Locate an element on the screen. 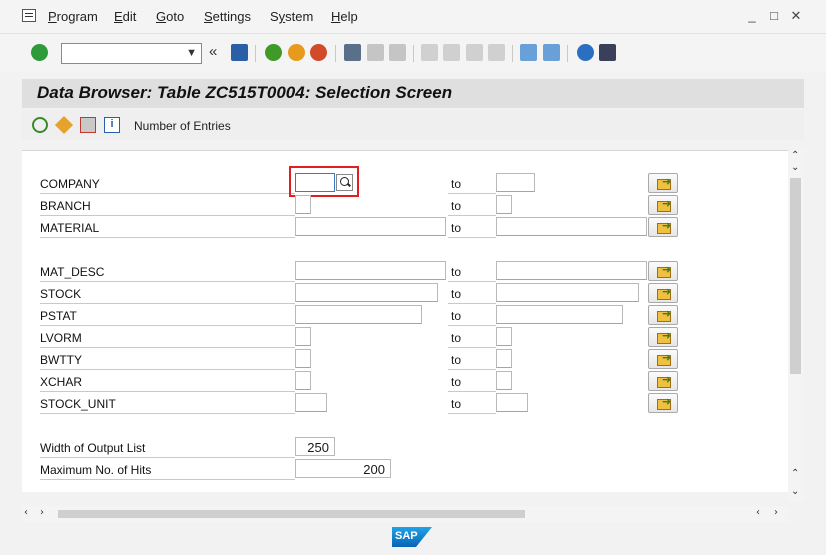  multiple-selection-button-branch is located at coordinates (663, 205).